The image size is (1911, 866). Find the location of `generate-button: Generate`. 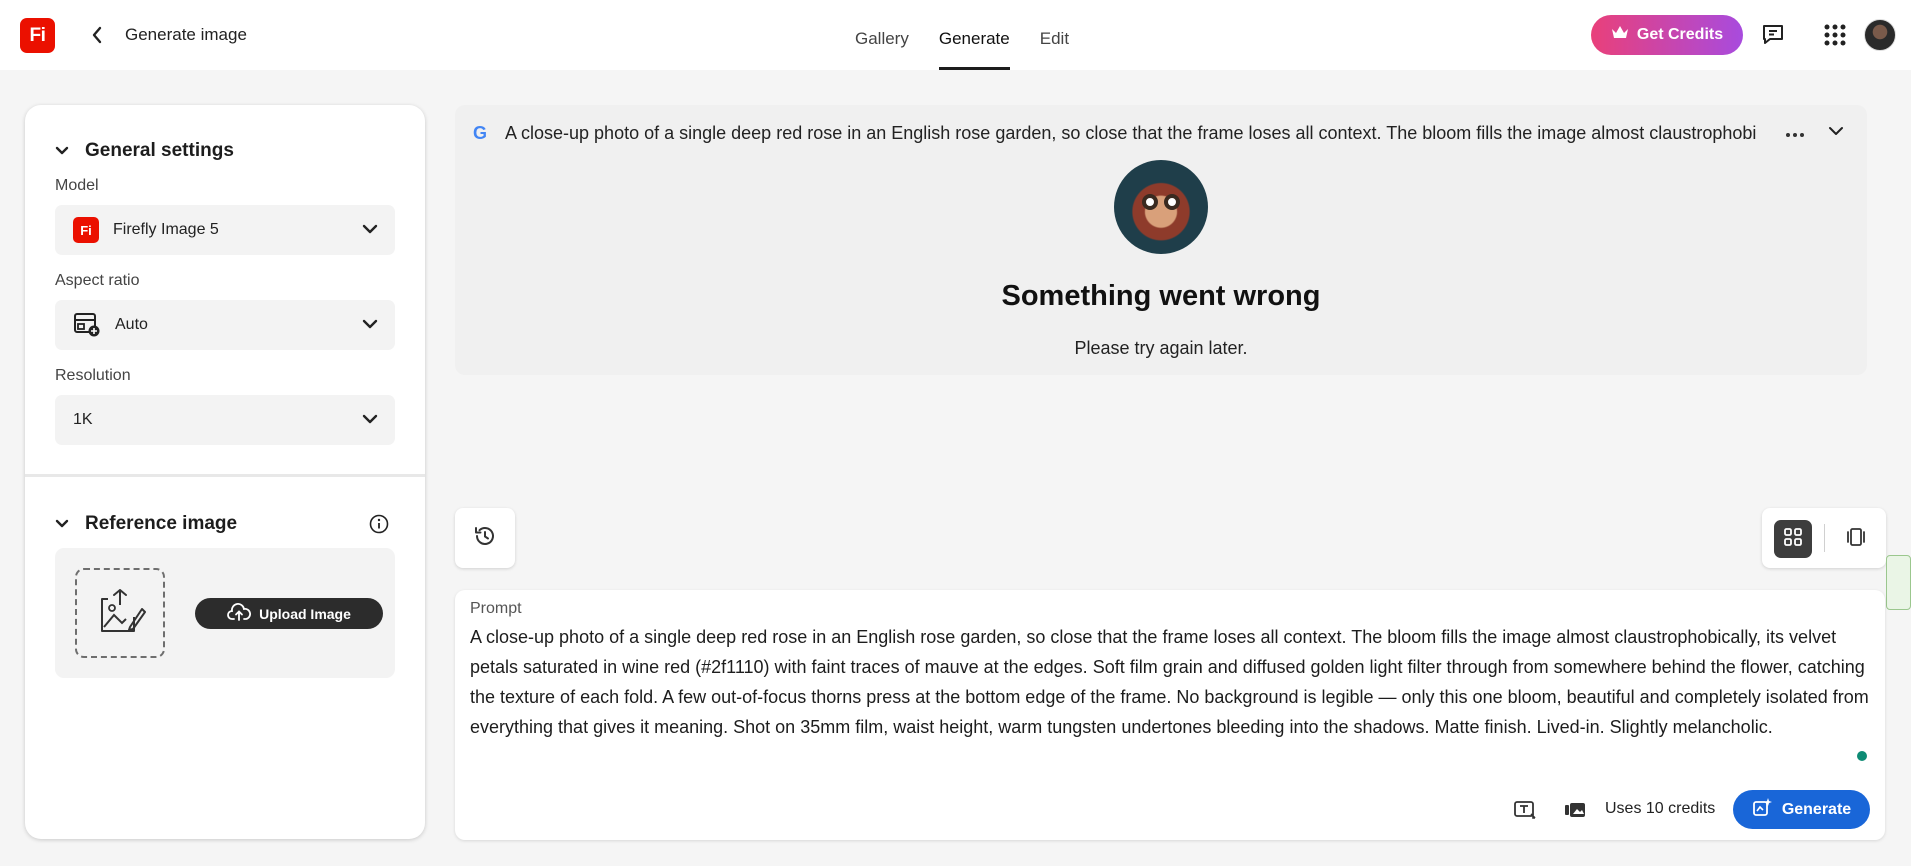

generate-button: Generate is located at coordinates (1801, 809).